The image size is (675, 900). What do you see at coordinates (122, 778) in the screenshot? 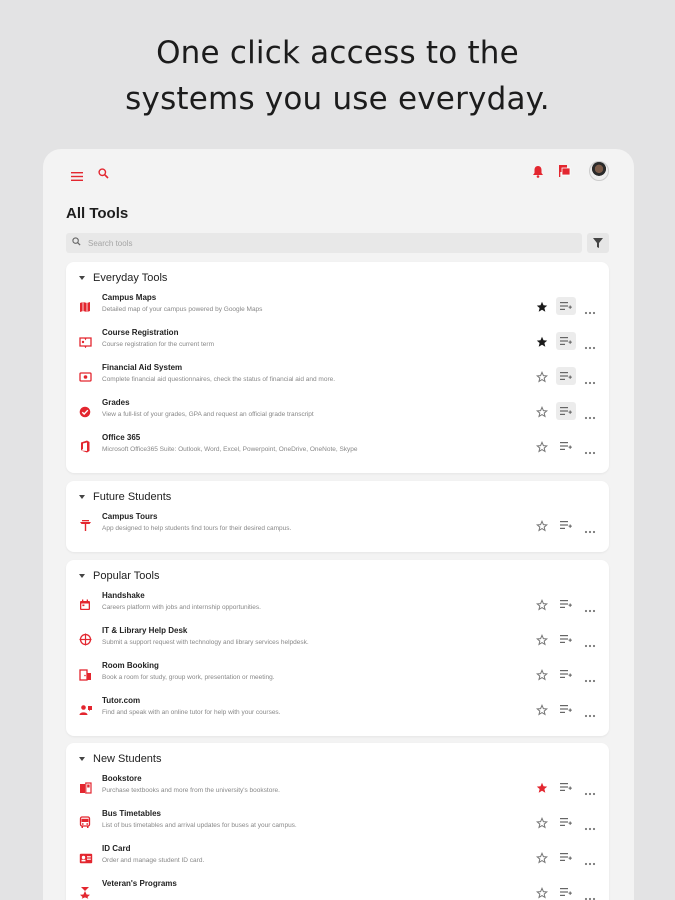
I see `tool-name: Bookstore` at bounding box center [122, 778].